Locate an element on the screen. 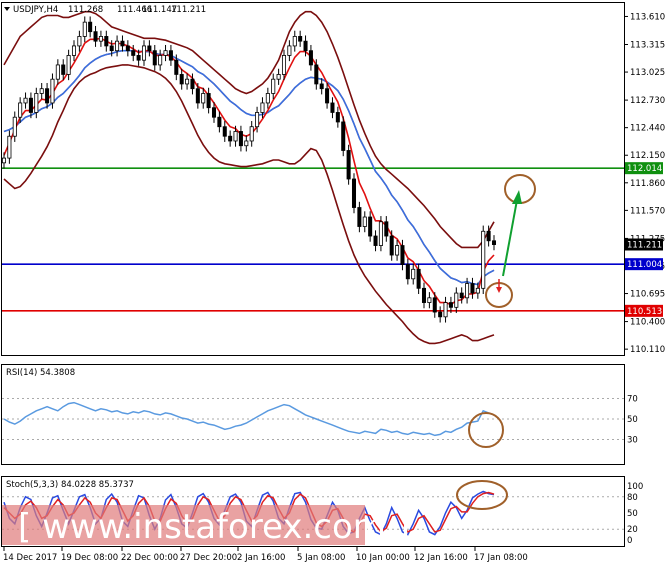 The image size is (665, 568). up-arrow-head is located at coordinates (517, 197).